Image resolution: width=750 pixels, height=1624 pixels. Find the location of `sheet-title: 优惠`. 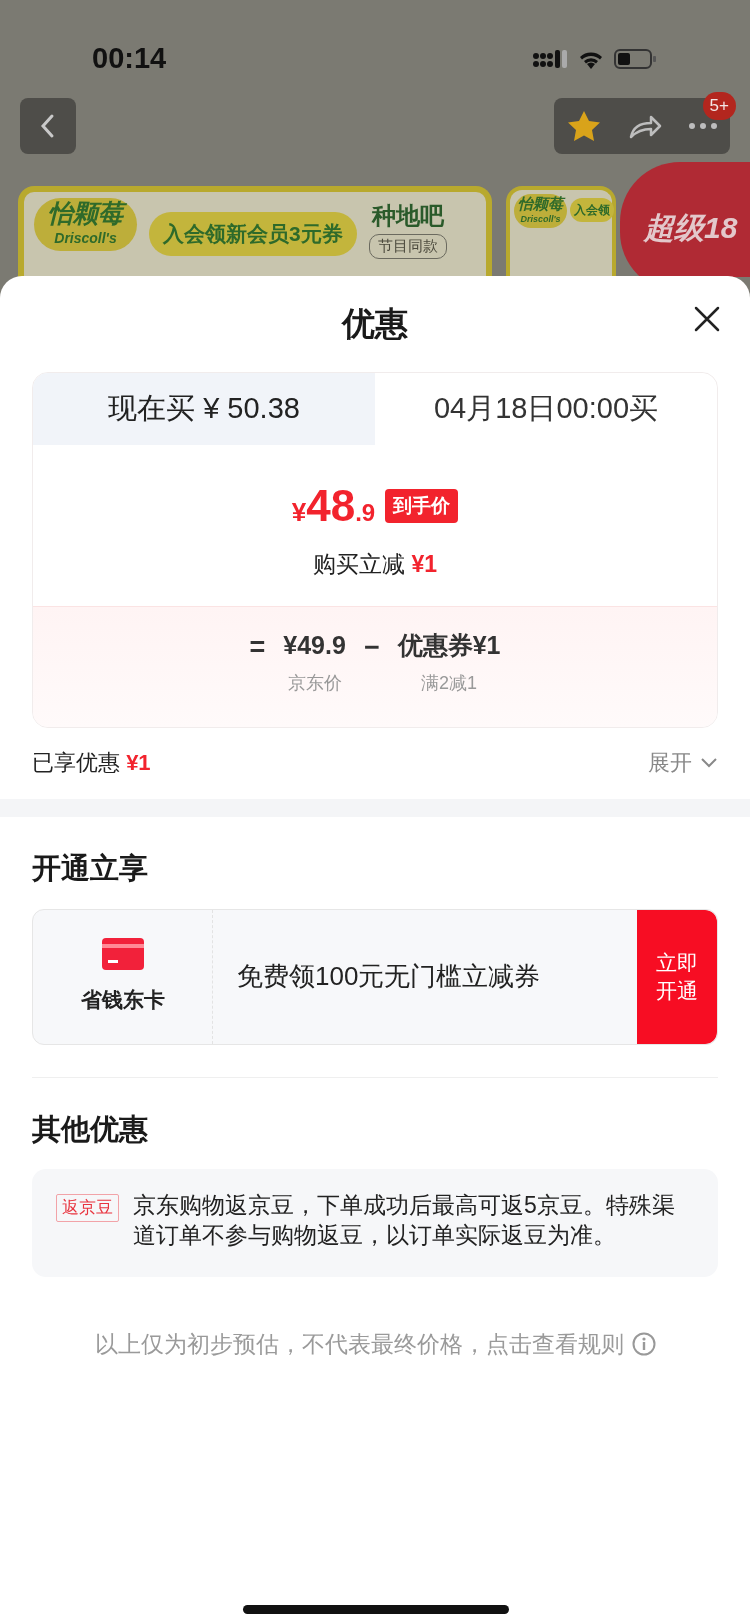

sheet-title: 优惠 is located at coordinates (375, 324).